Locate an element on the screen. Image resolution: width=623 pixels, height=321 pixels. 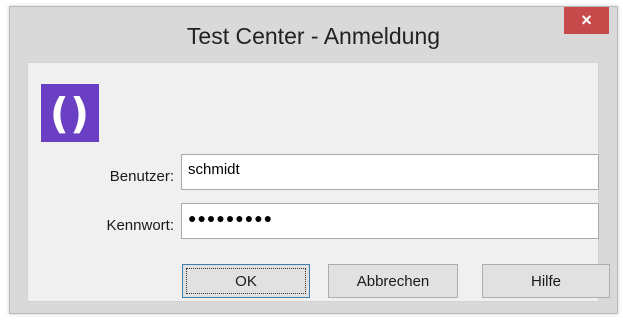
close-button: × is located at coordinates (586, 20).